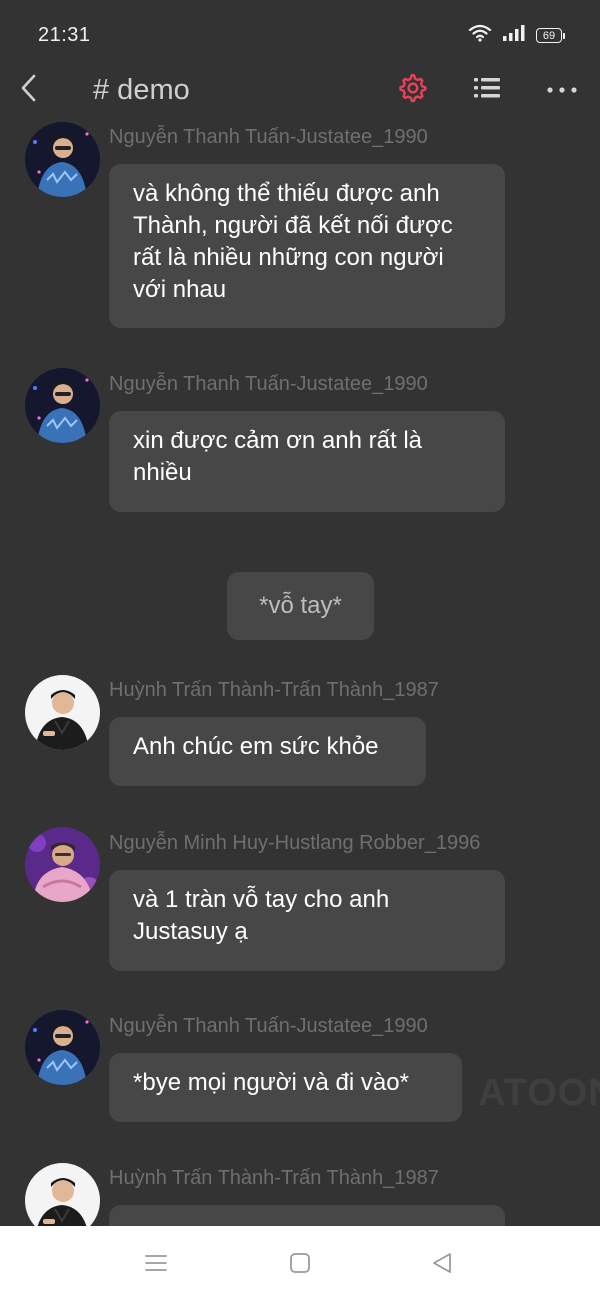 The height and width of the screenshot is (1300, 600). I want to click on home-button, so click(300, 1265).